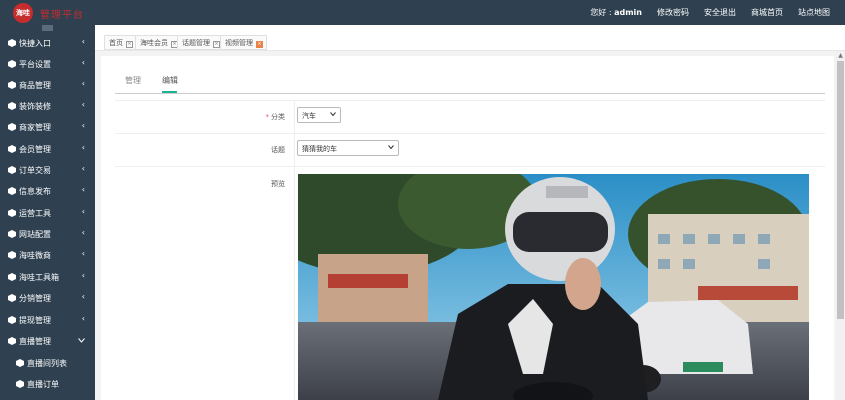 This screenshot has height=400, width=845. I want to click on sidebar-subitem-live-rooms: 直播间列表, so click(47, 363).